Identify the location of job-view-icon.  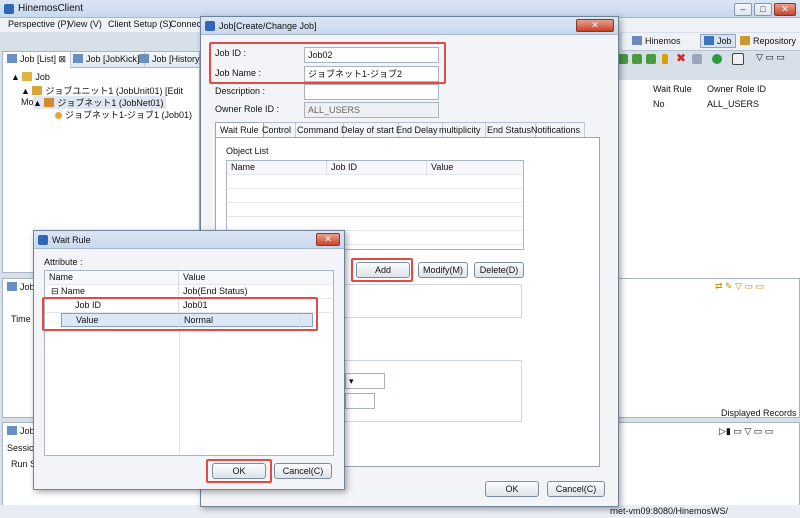
(12, 286).